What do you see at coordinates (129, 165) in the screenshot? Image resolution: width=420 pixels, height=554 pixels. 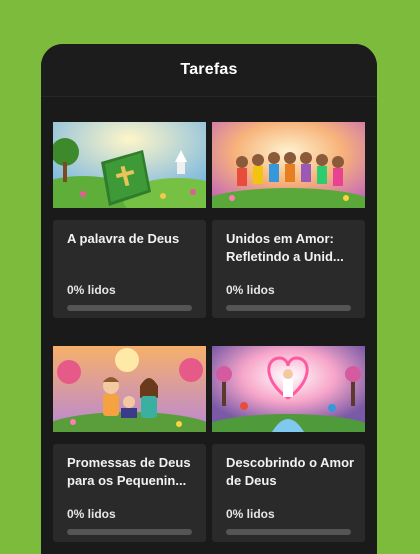 I see `bible-illustration` at bounding box center [129, 165].